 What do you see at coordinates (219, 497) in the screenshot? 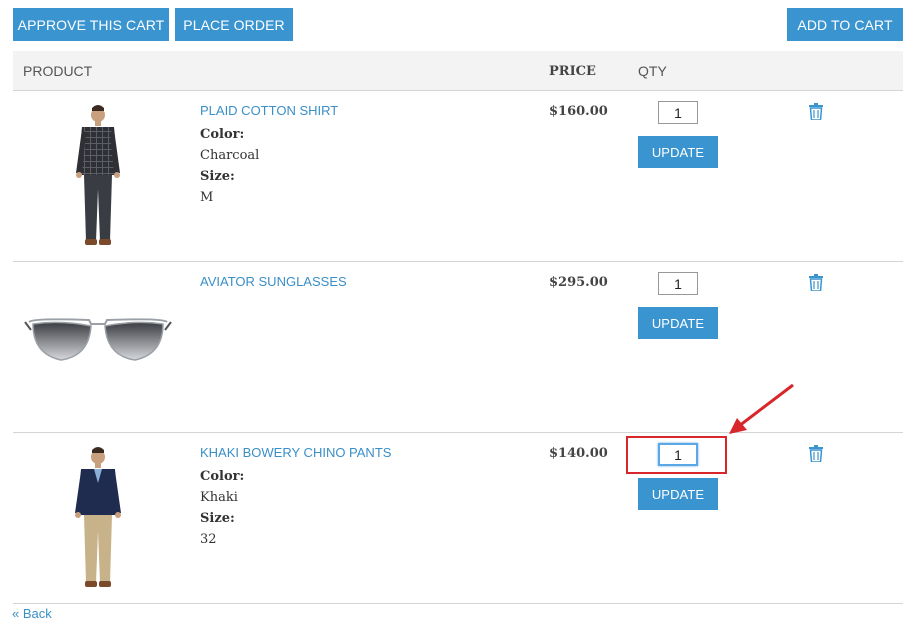
I see `color-value: Khaki` at bounding box center [219, 497].